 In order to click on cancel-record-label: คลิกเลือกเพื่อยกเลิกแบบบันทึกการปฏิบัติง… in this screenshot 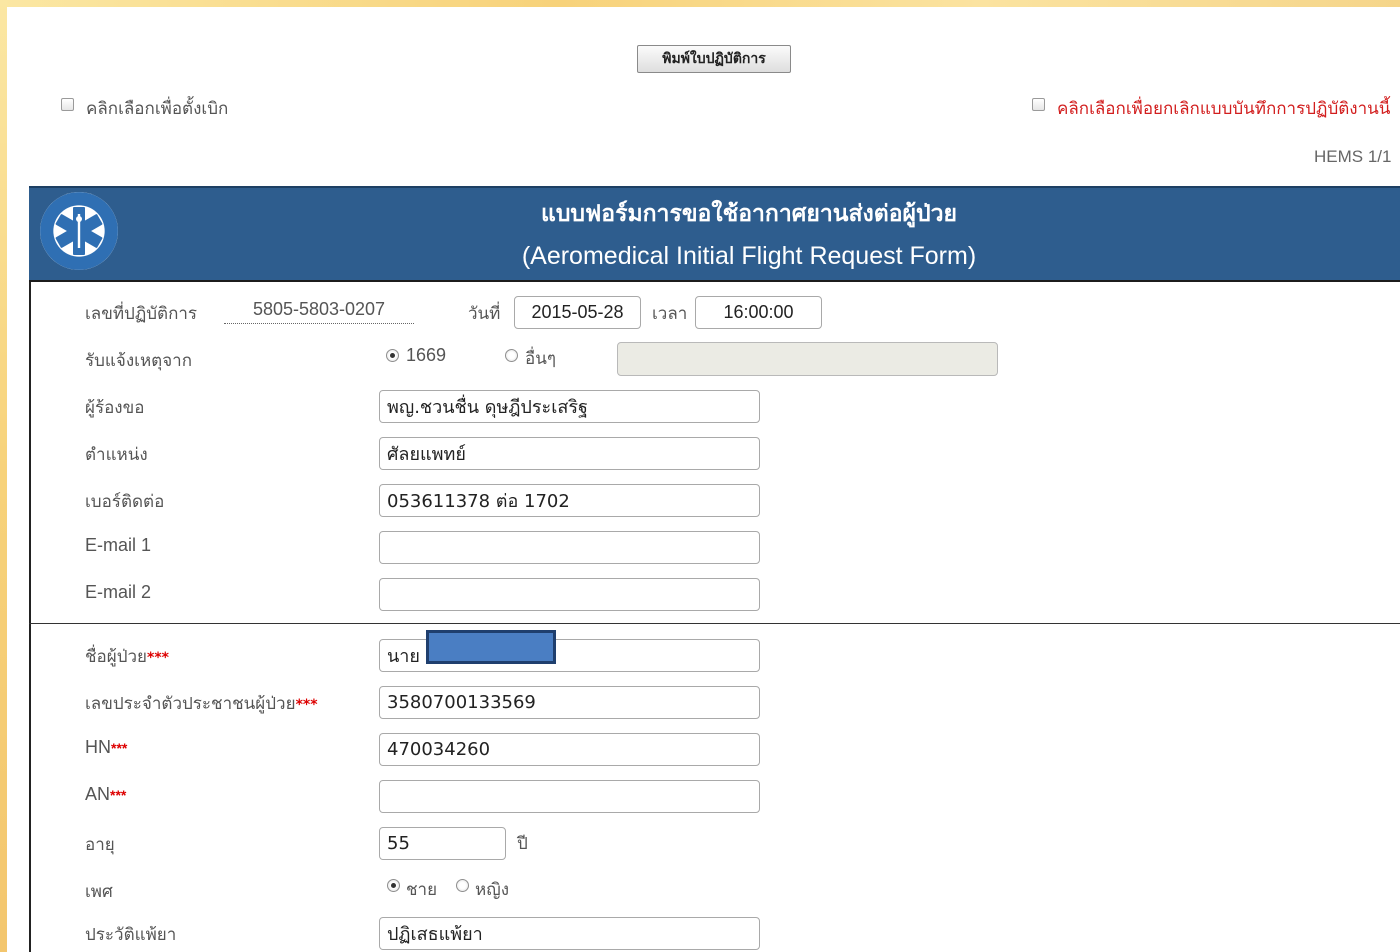, I will do `click(1224, 109)`.